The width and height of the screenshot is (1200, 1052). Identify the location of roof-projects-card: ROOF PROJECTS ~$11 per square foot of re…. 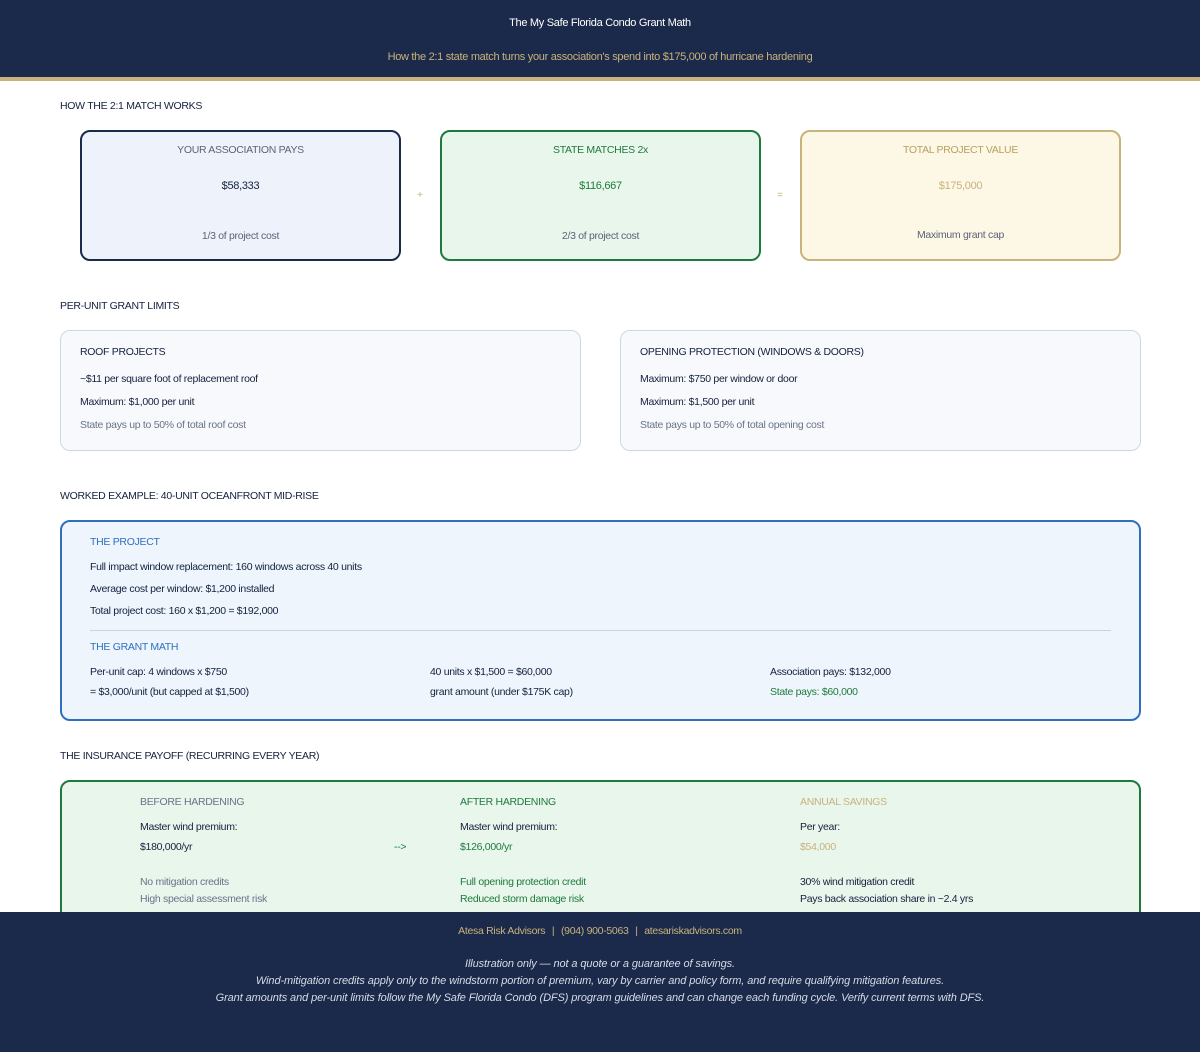
(320, 390).